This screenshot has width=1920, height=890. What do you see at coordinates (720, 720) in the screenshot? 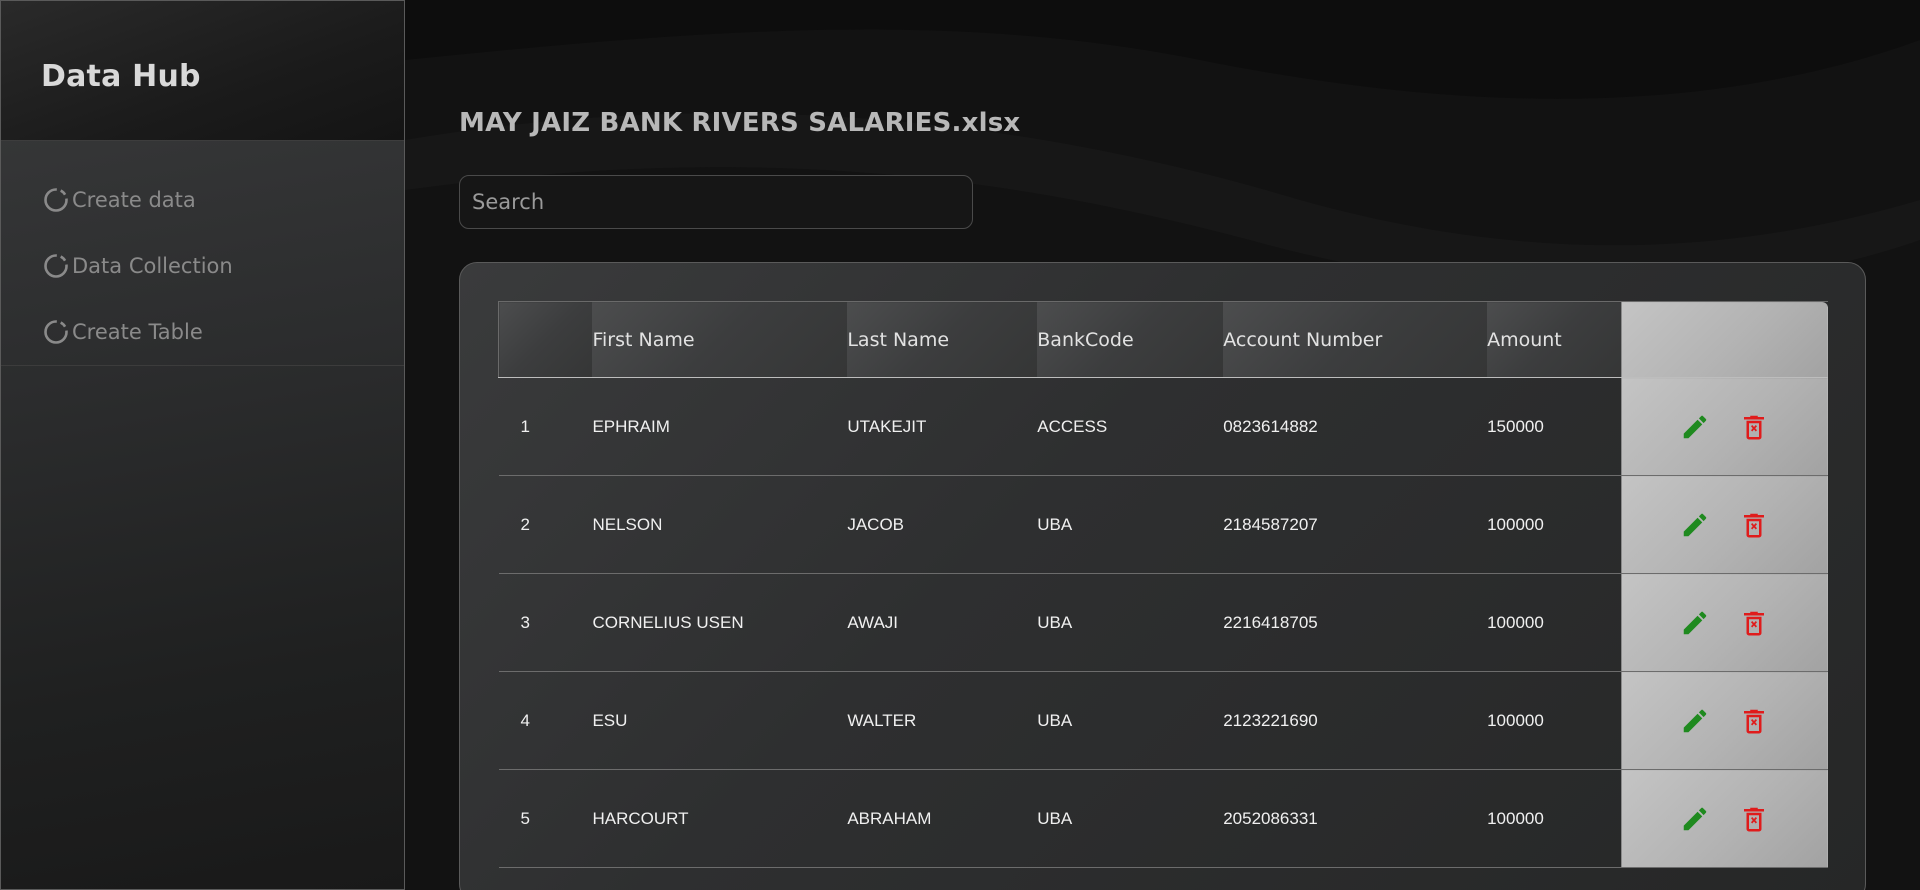
I see `cell-first-name: ESU` at bounding box center [720, 720].